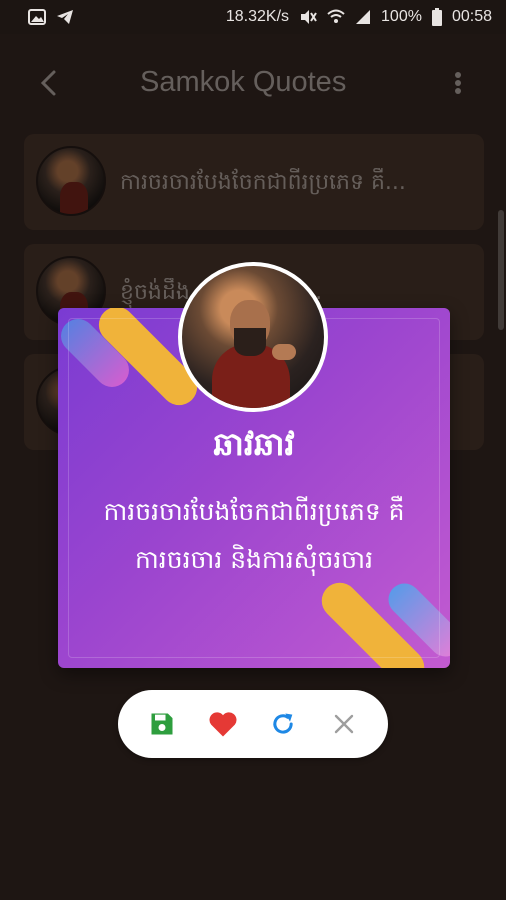  I want to click on battery-level: 100%, so click(401, 16).